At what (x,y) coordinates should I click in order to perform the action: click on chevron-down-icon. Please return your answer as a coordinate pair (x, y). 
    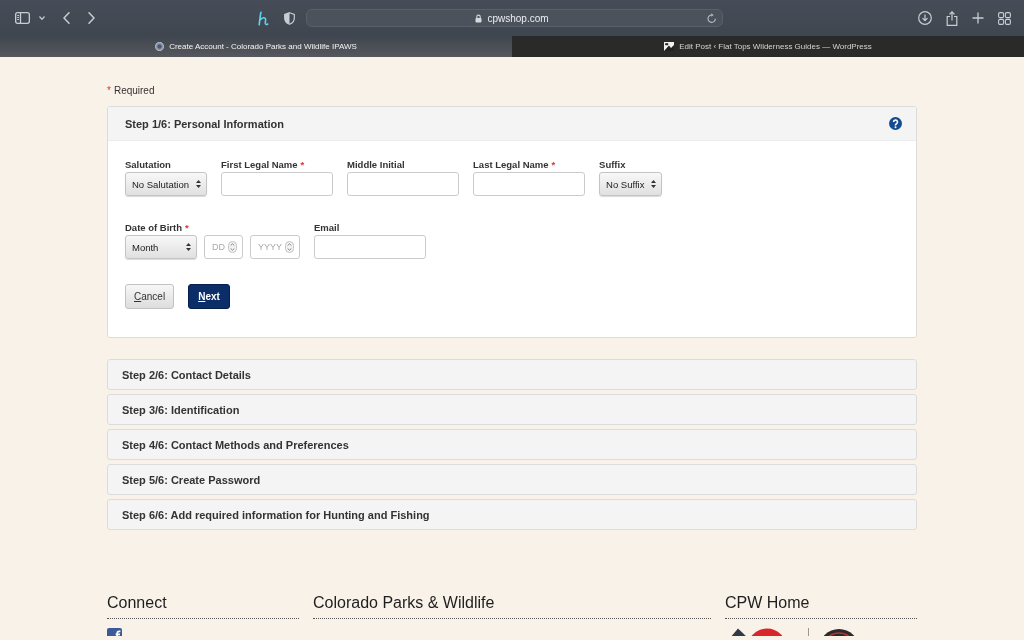
    Looking at the image, I should click on (42, 18).